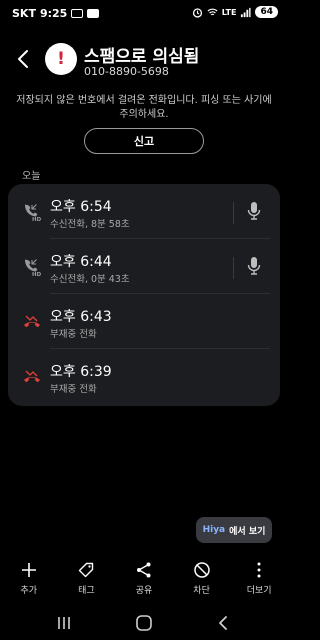 This screenshot has width=320, height=640. I want to click on call-time: 오후 6:39, so click(81, 372).